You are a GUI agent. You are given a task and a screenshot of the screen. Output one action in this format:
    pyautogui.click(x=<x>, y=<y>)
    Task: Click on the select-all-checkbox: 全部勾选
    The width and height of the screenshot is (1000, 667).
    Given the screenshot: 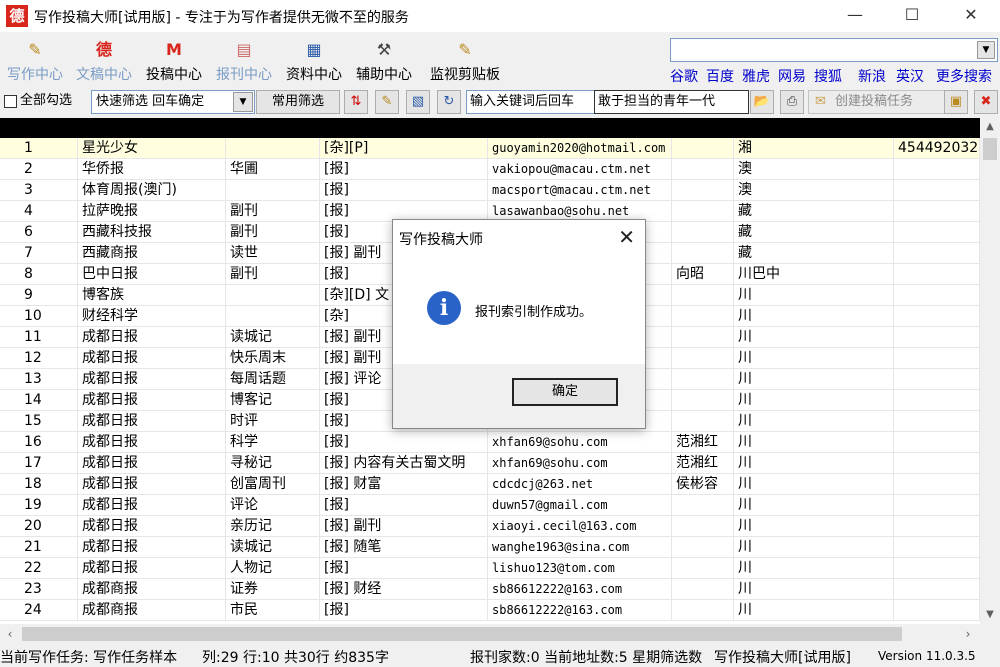 What is the action you would take?
    pyautogui.click(x=44, y=101)
    